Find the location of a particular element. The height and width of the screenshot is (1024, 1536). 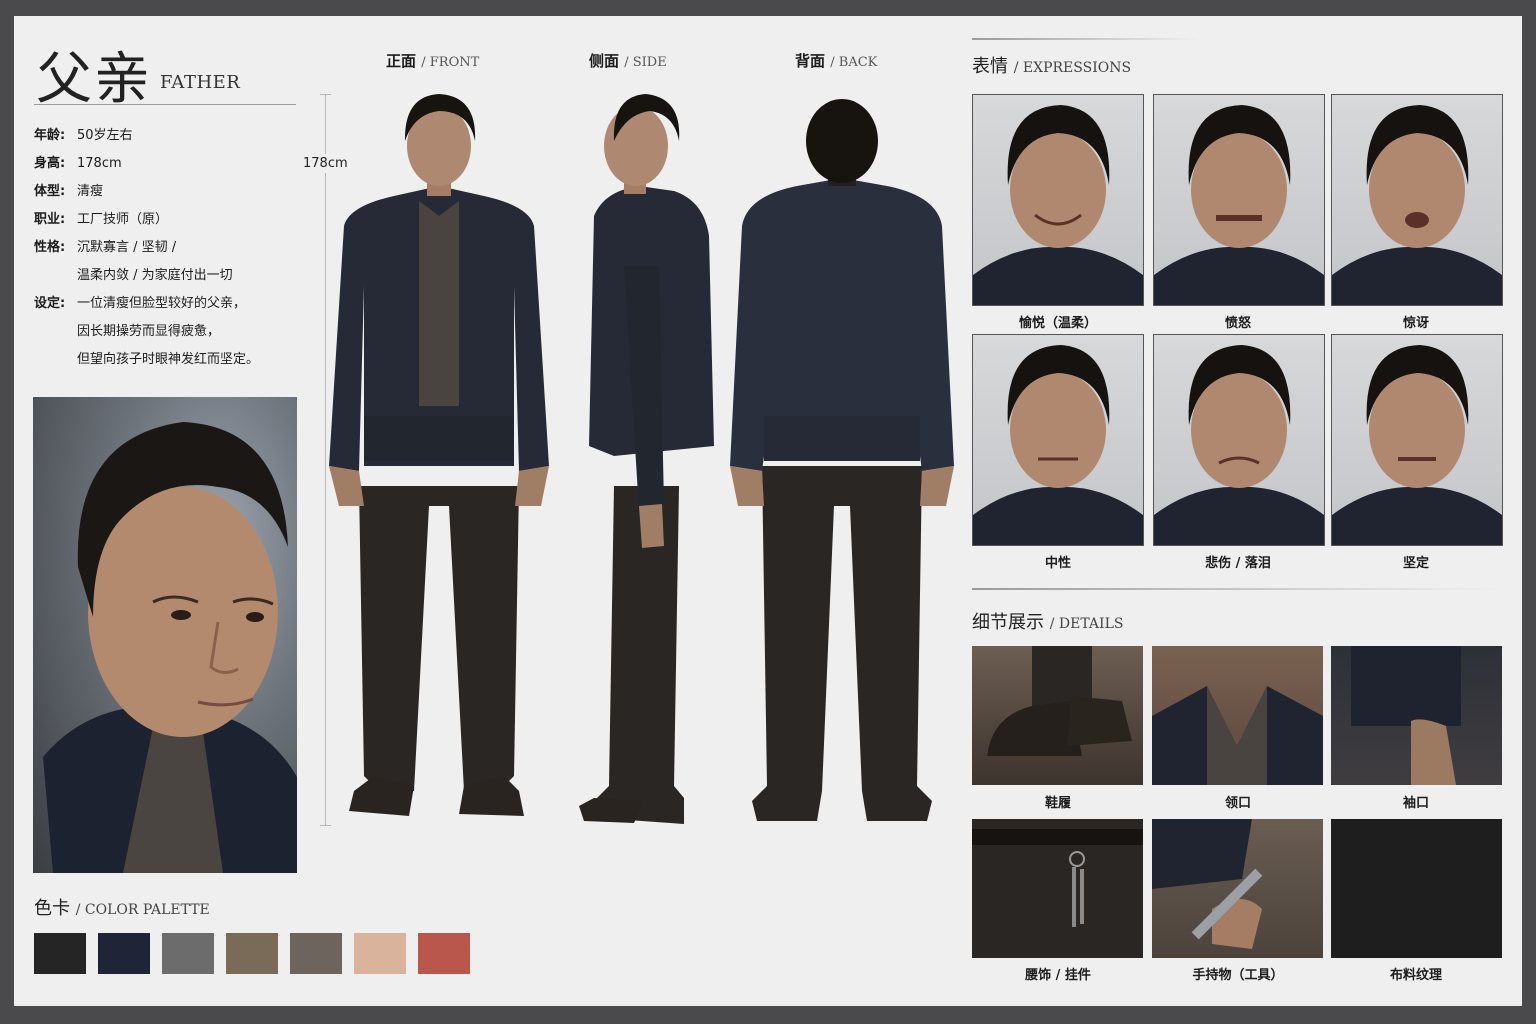

expressions-divider is located at coordinates (1087, 39).